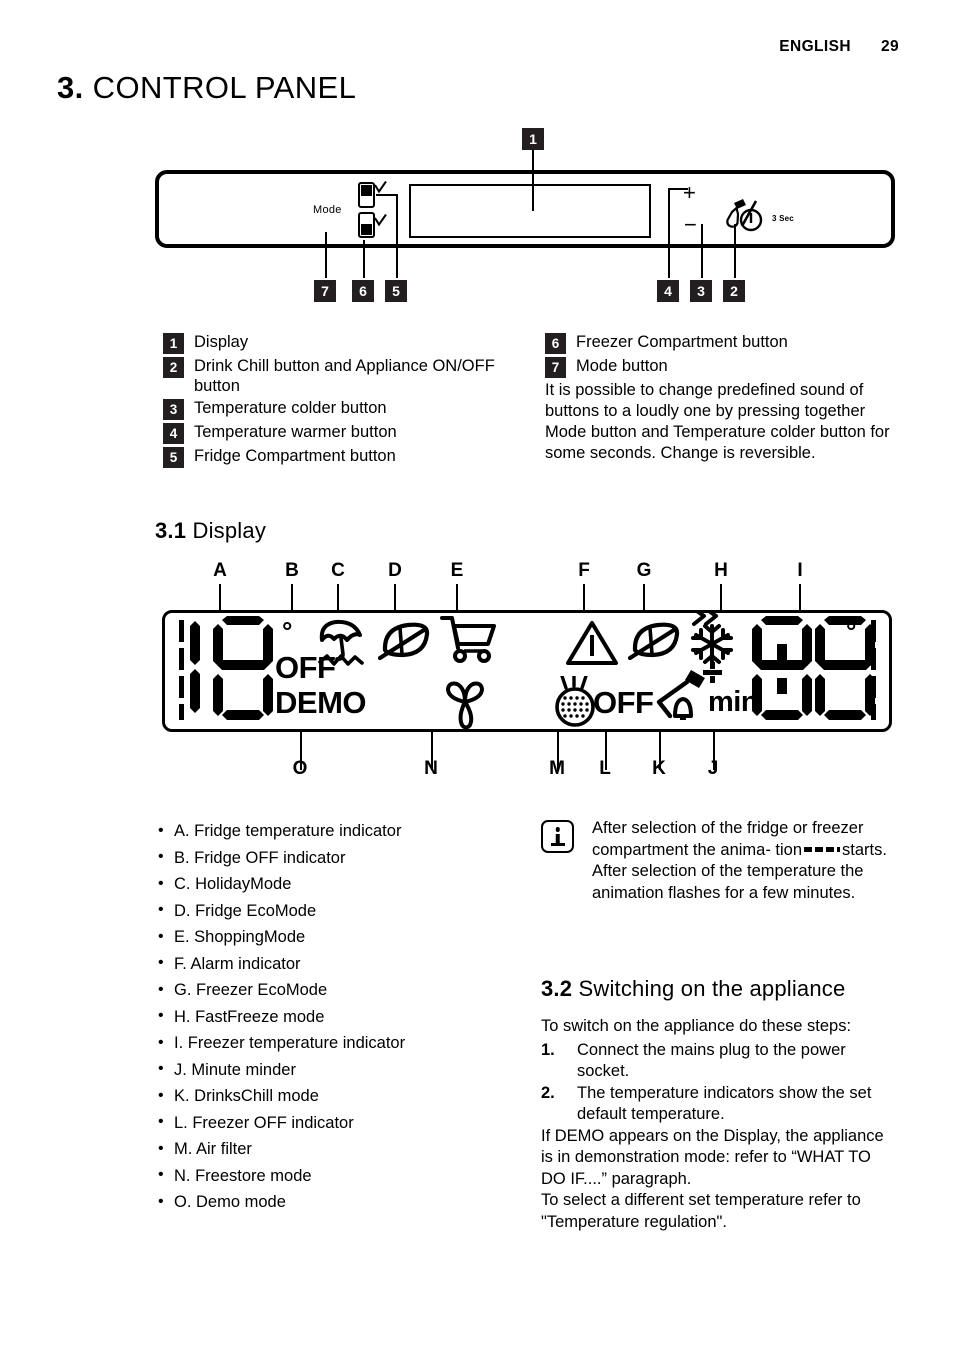 This screenshot has height=1352, width=954. I want to click on temperature-warmer-button: +, so click(689, 193).